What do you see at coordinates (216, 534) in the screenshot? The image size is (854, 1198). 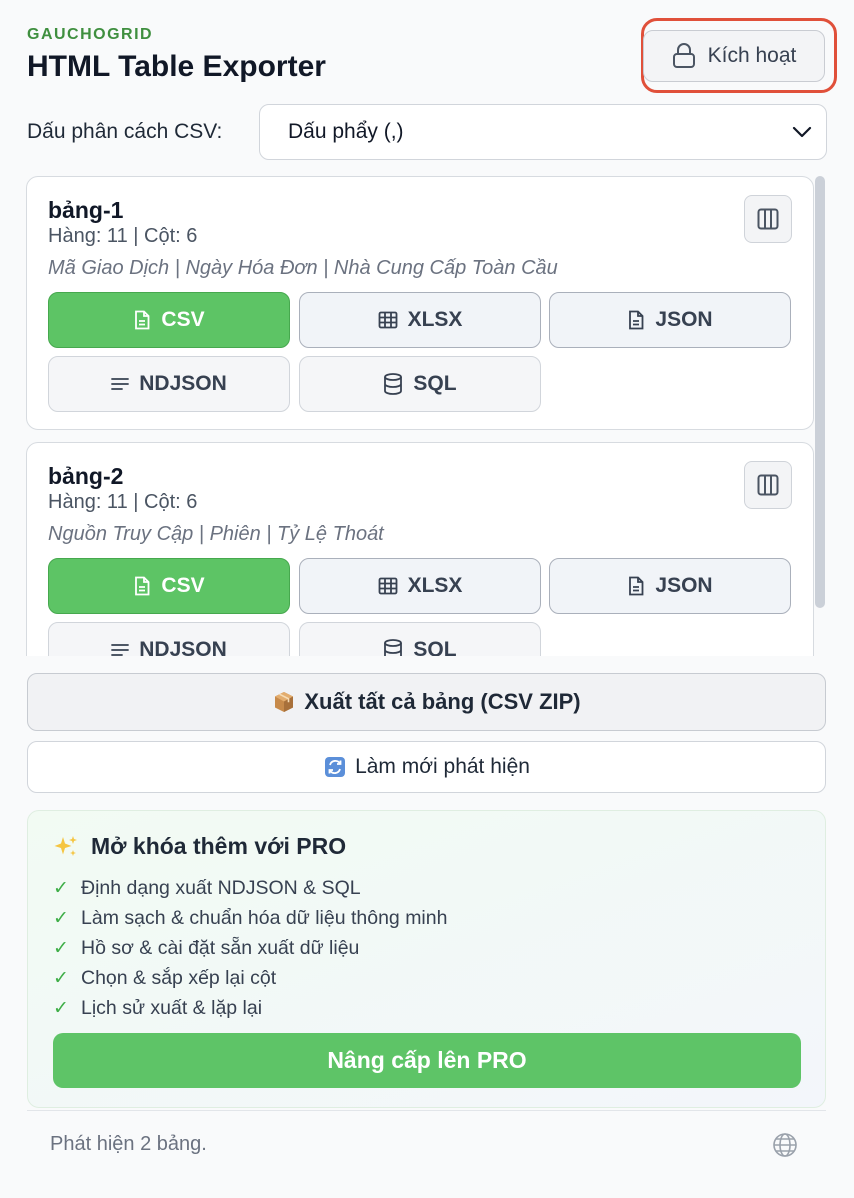 I see `table-columns-preview: Nguồn Truy Cập | Phiên | Tỷ Lệ Thoát` at bounding box center [216, 534].